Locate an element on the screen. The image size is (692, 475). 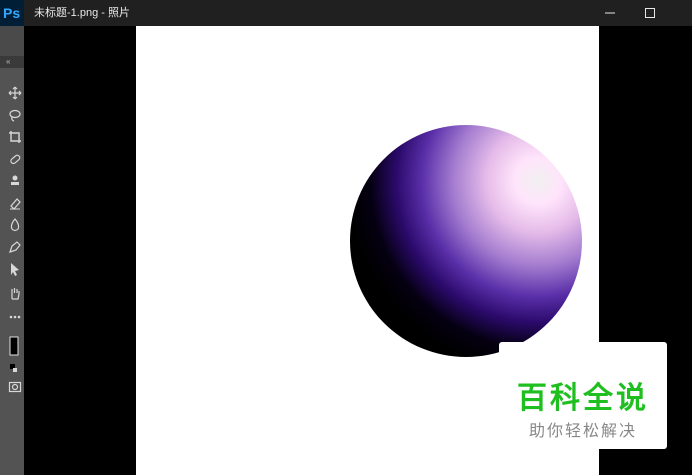
eraser-icon is located at coordinates (15, 203).